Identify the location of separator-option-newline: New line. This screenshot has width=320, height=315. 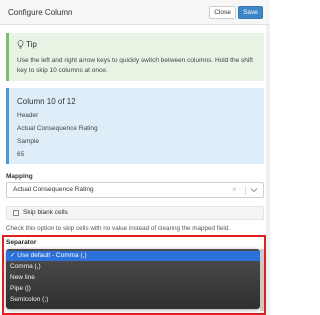
(133, 278).